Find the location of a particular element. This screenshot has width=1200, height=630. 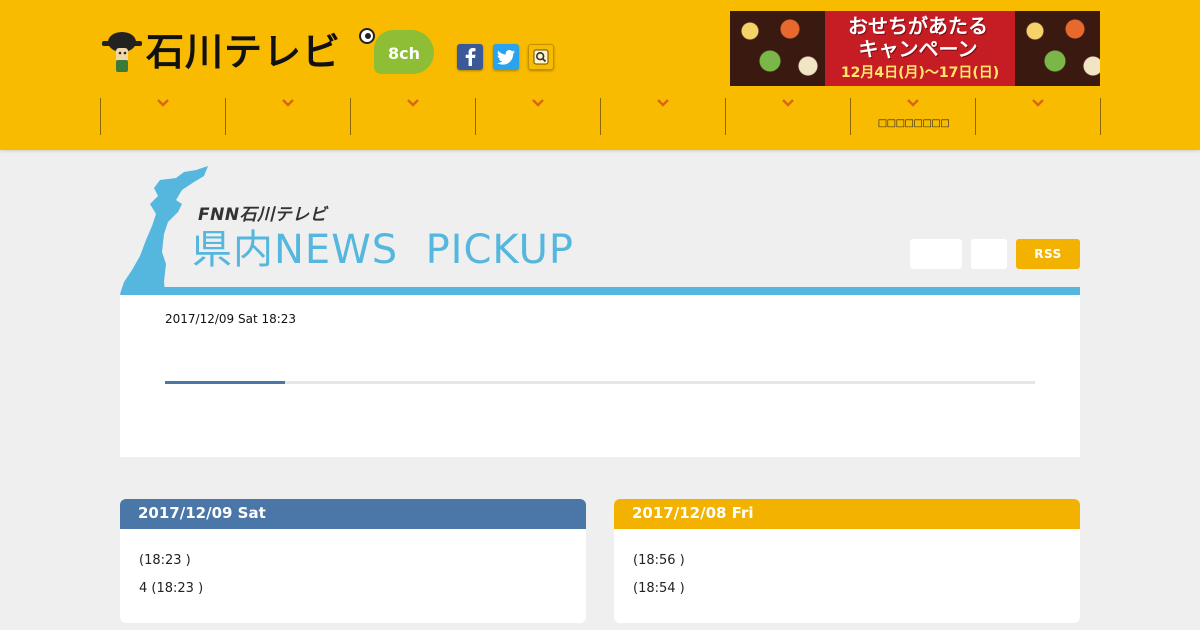

channel-badge: 8ch is located at coordinates (404, 52).